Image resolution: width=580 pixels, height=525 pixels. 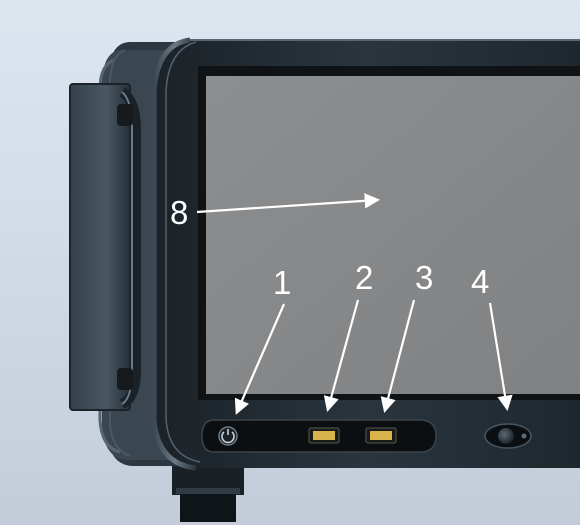 I want to click on side-handle, so click(x=105, y=247).